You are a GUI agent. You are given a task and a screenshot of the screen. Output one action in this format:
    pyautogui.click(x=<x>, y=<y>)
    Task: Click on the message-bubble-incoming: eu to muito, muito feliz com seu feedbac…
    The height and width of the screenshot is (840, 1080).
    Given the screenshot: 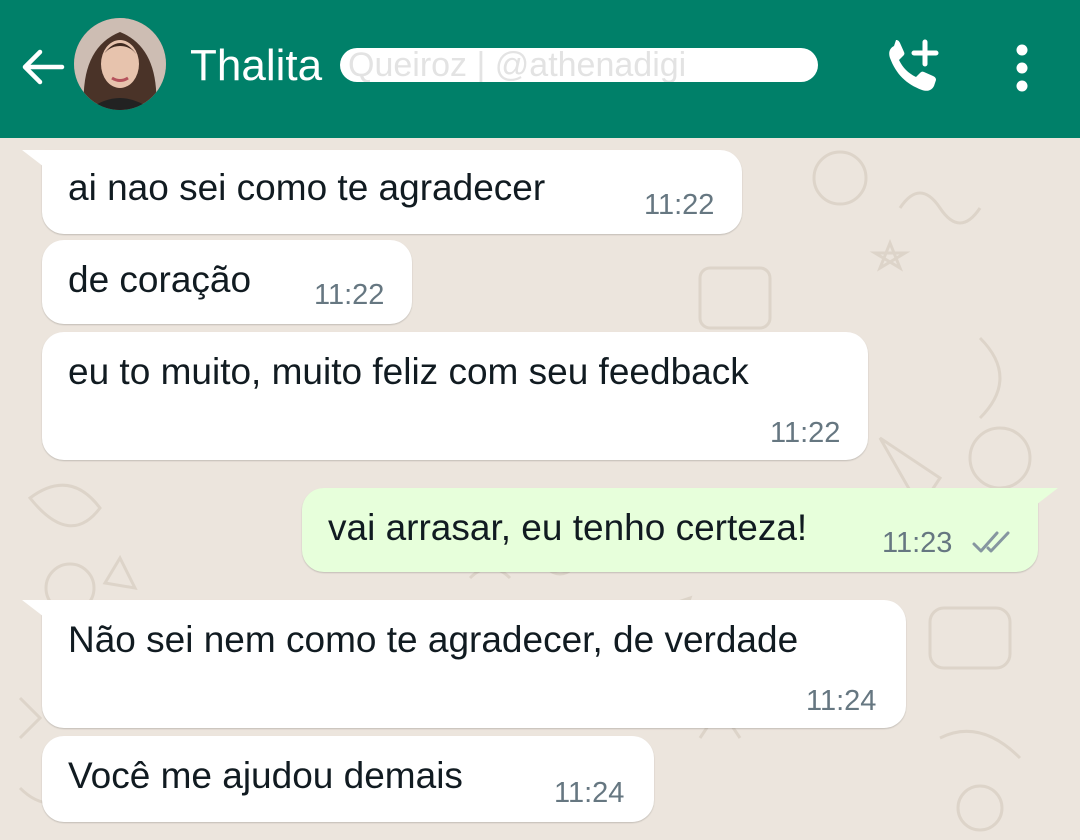 What is the action you would take?
    pyautogui.click(x=455, y=396)
    